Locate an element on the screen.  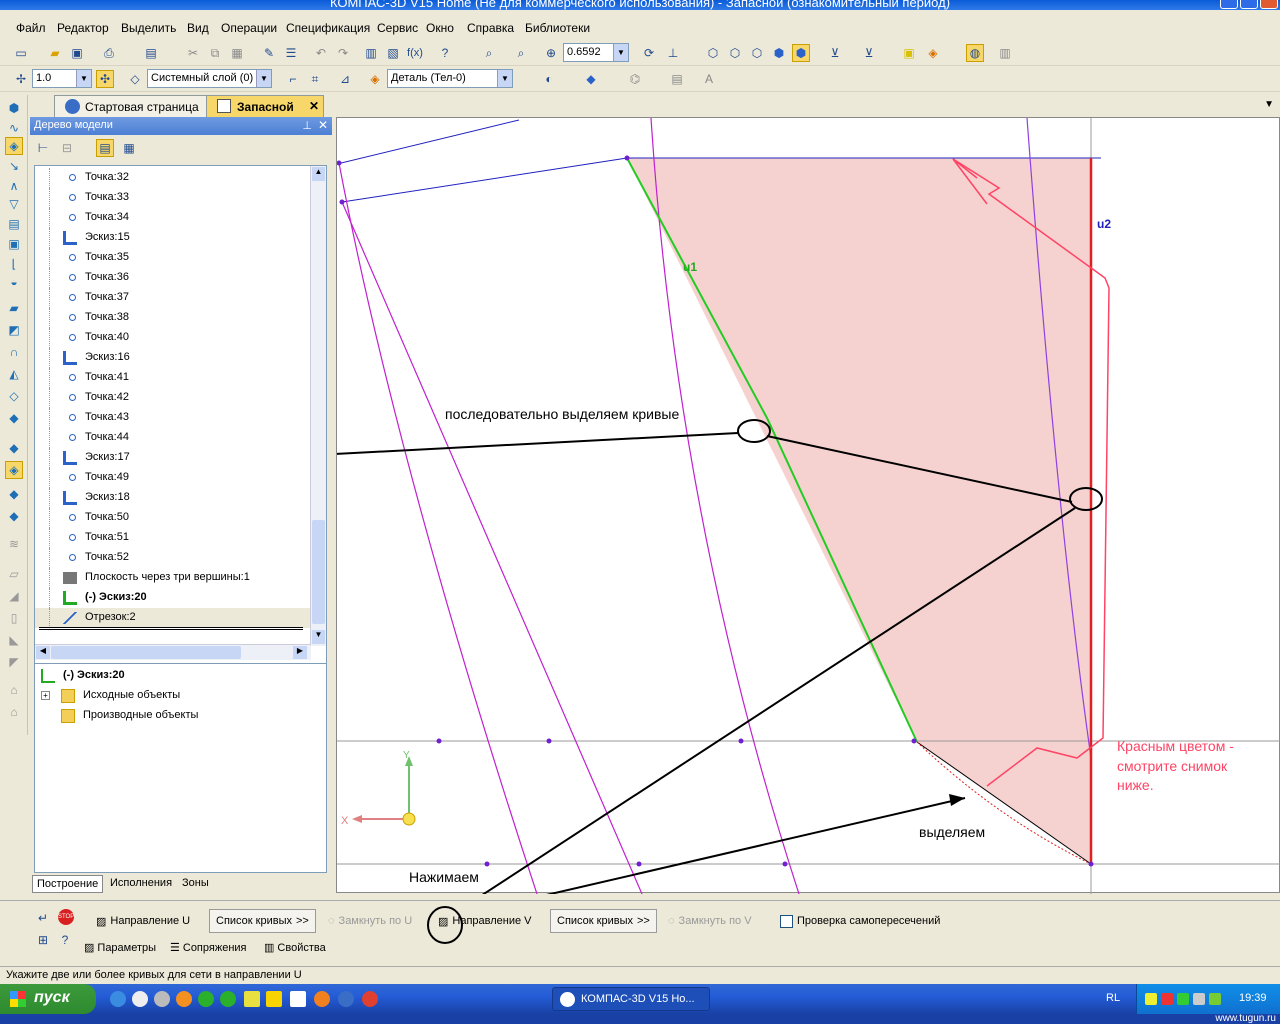
blender-icon is located at coordinates (322, 999).